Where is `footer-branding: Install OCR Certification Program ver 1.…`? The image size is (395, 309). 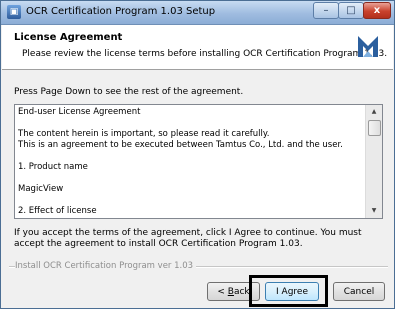
footer-branding: Install OCR Certification Program ver 1.… is located at coordinates (106, 266).